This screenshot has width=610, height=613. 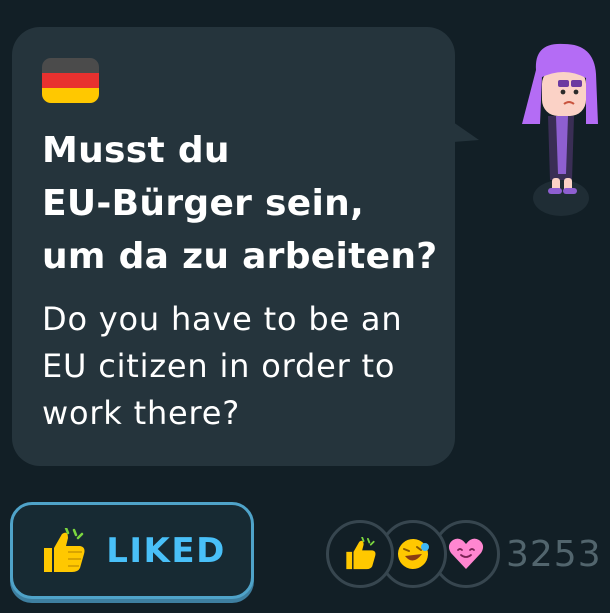 I want to click on reaction-count: 3253, so click(x=554, y=554).